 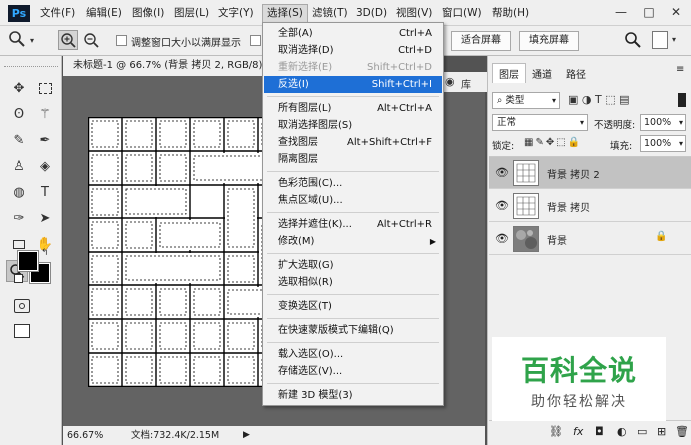 I want to click on layers-panel-footer: ⛓ fx ◘ ◐ ▭ ⊞ 🗑, so click(x=590, y=432).